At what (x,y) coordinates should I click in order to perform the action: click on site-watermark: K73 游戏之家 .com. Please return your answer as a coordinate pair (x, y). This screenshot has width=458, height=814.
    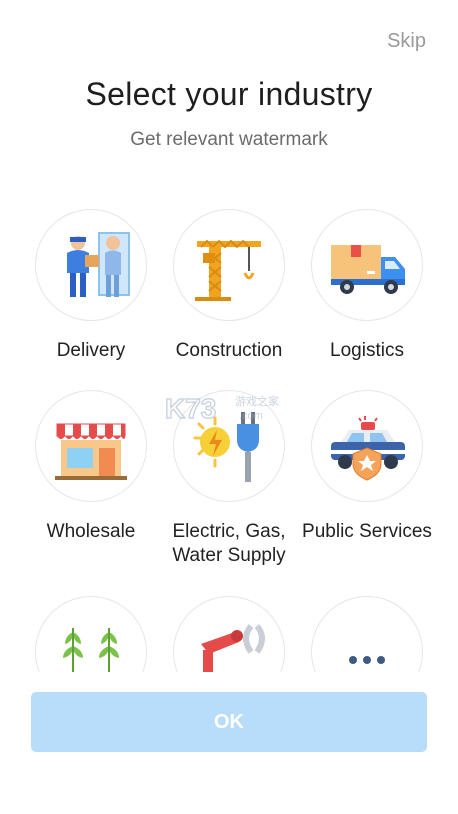
    Looking at the image, I should click on (229, 409).